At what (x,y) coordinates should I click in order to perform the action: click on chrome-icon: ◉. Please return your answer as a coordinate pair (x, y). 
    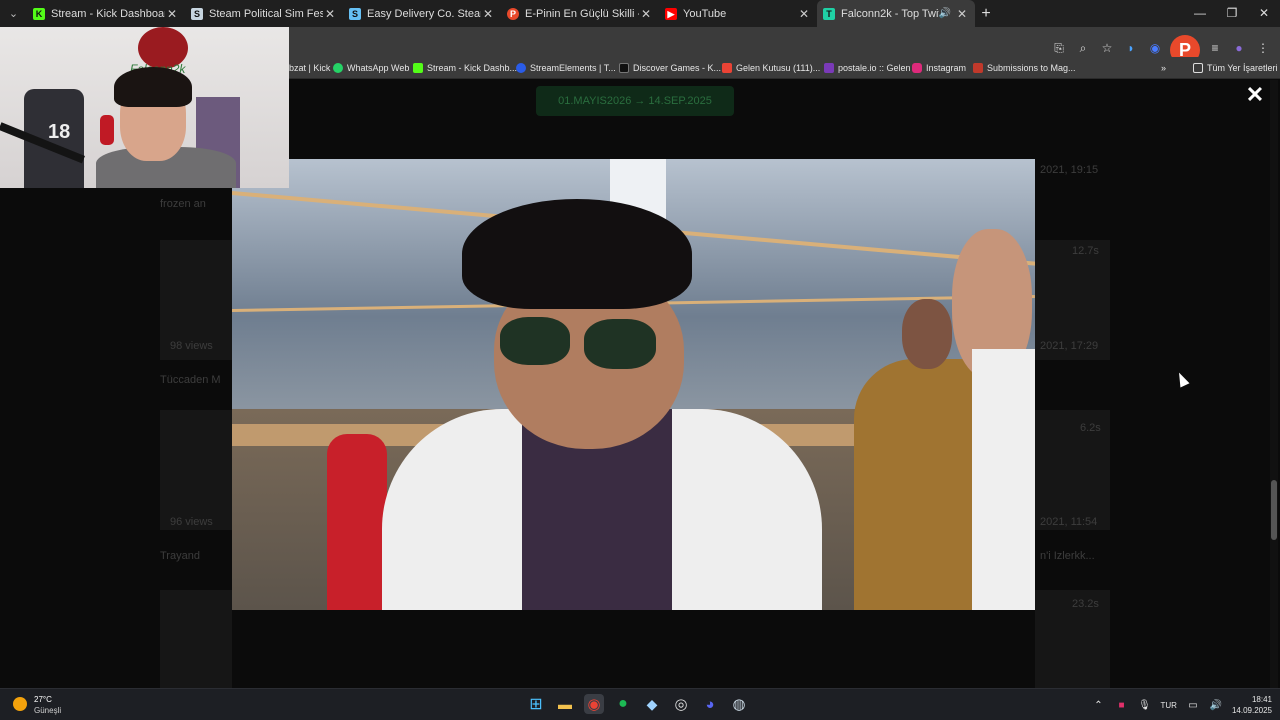
    Looking at the image, I should click on (594, 704).